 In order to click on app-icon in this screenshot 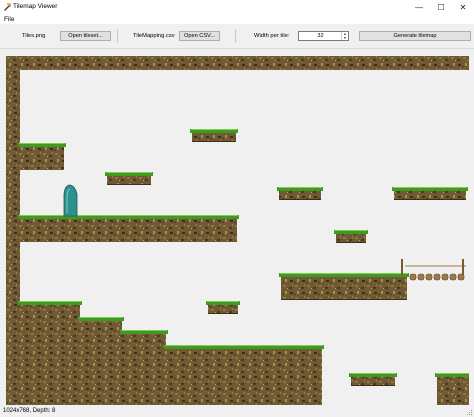, I will do `click(7, 7)`.